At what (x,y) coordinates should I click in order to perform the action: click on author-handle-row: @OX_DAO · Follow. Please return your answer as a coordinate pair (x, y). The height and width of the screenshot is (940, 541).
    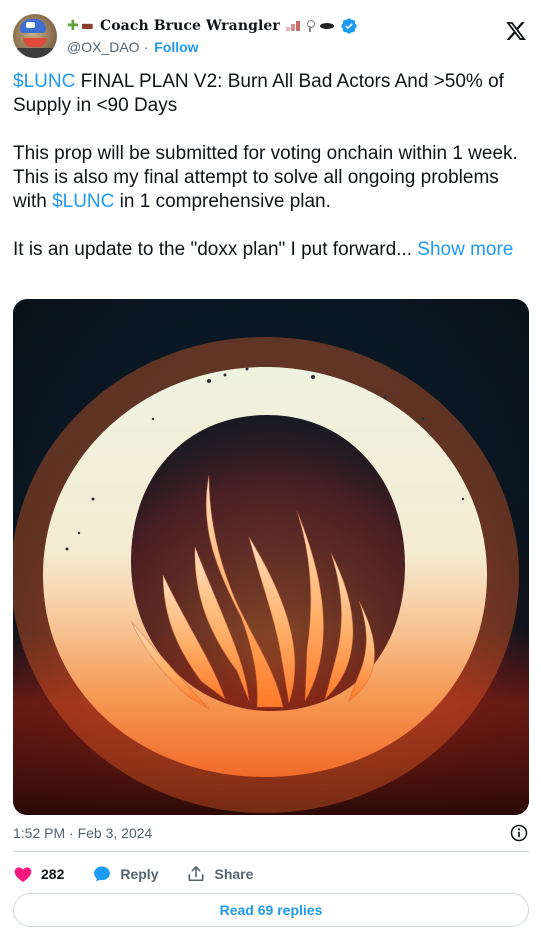
    Looking at the image, I should click on (133, 47).